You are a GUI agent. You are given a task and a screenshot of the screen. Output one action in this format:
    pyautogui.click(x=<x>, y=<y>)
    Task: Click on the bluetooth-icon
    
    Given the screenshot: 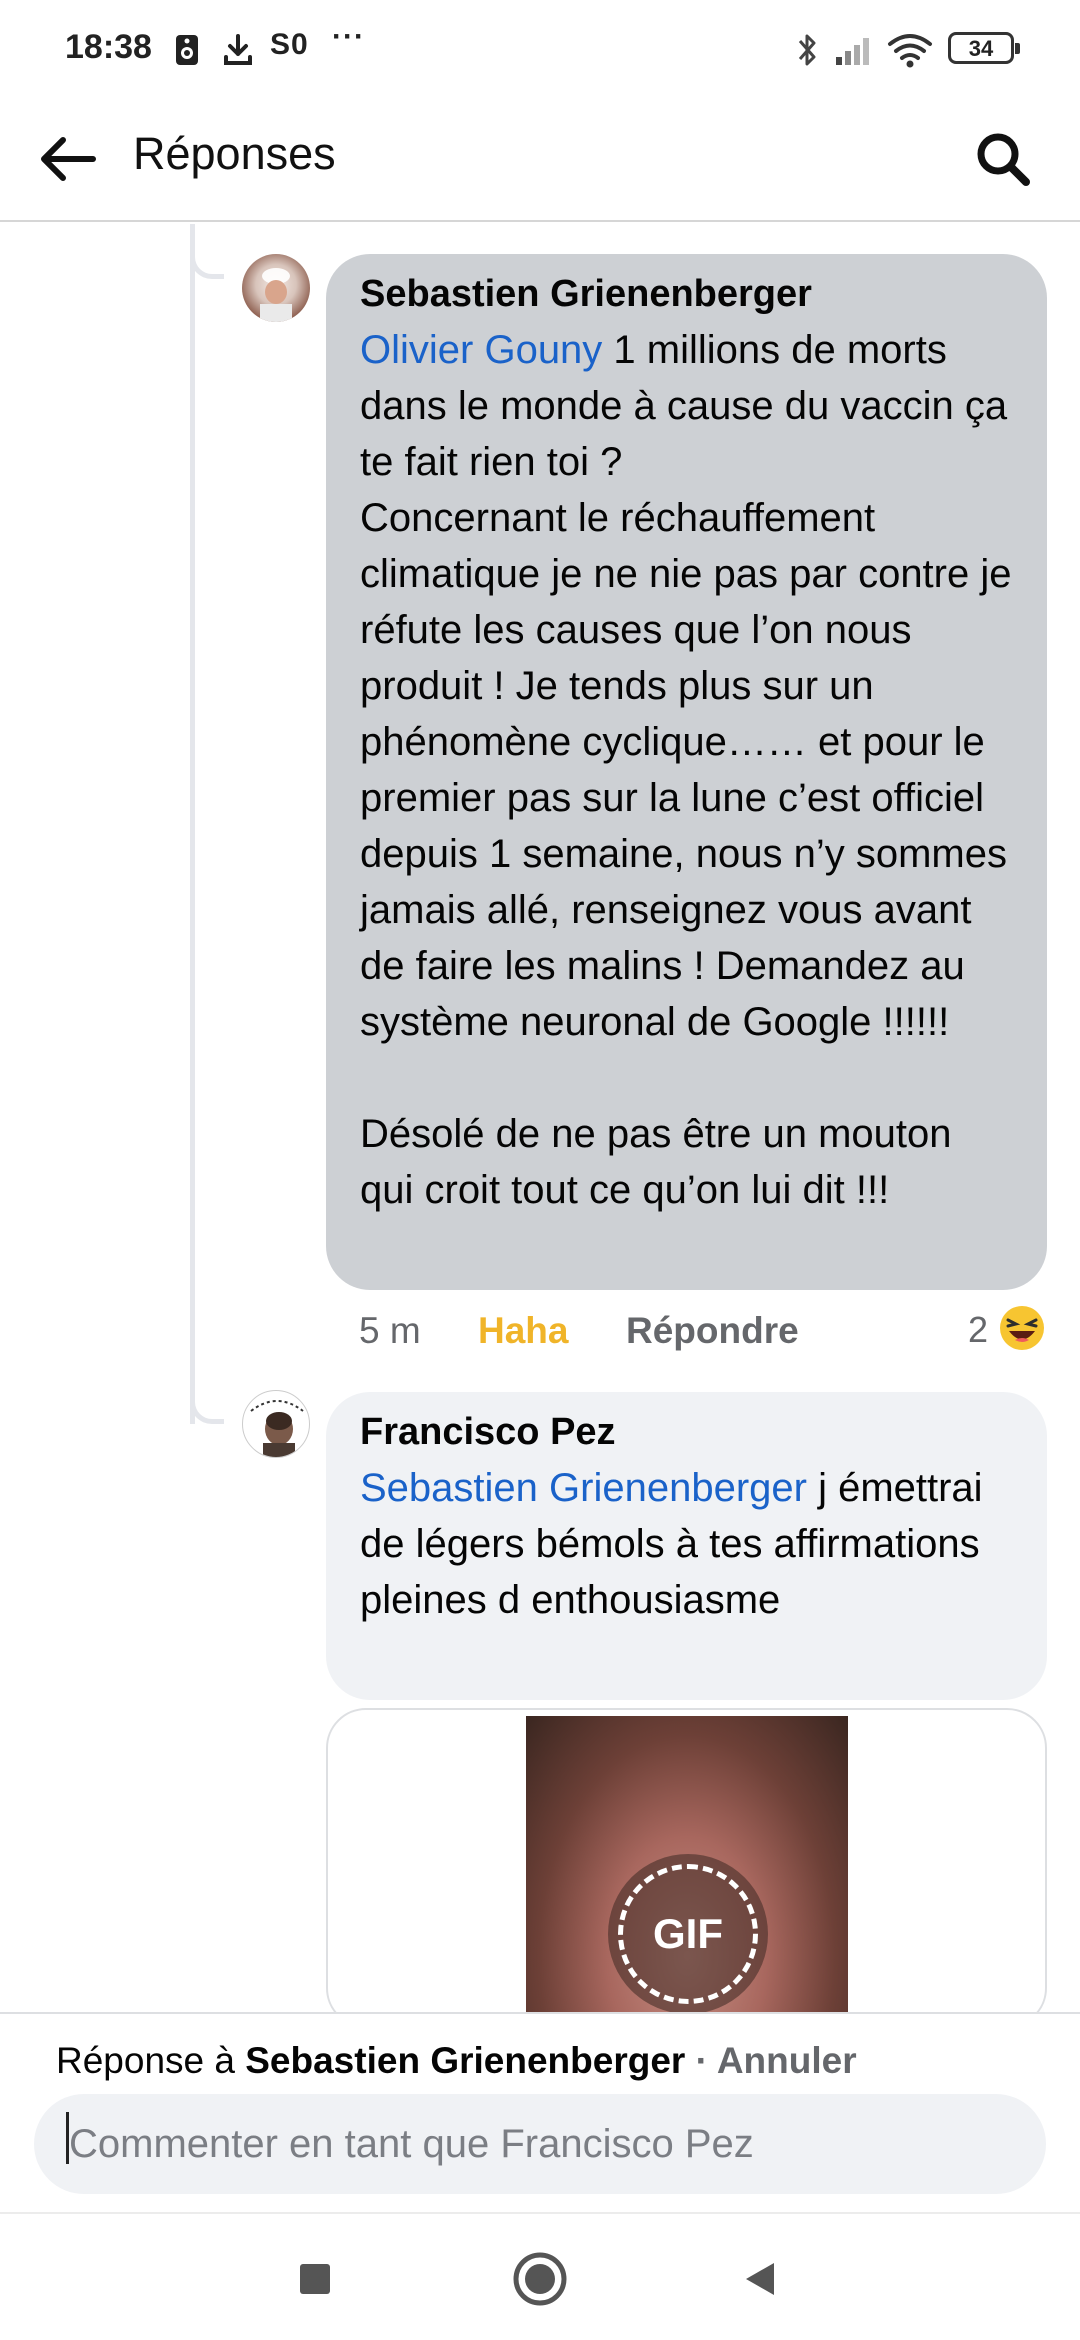 What is the action you would take?
    pyautogui.click(x=808, y=50)
    